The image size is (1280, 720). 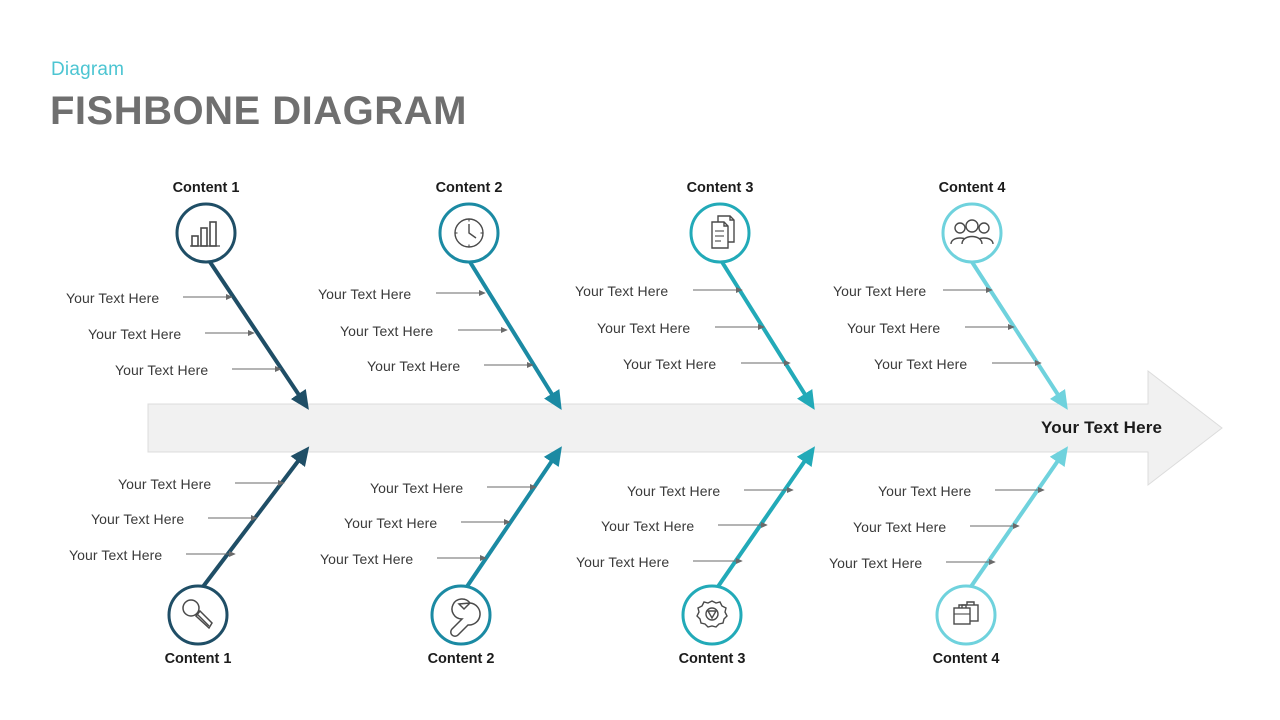 What do you see at coordinates (1102, 427) in the screenshot?
I see `spine-label: Your Text Here` at bounding box center [1102, 427].